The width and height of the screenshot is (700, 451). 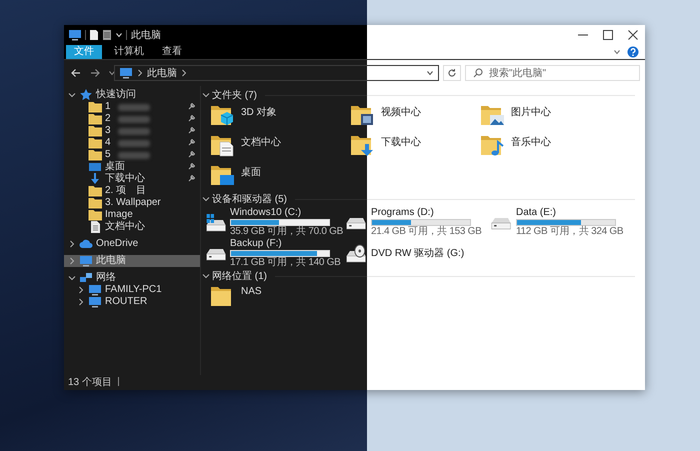 I want to click on folder-label: 桌面, so click(x=251, y=171).